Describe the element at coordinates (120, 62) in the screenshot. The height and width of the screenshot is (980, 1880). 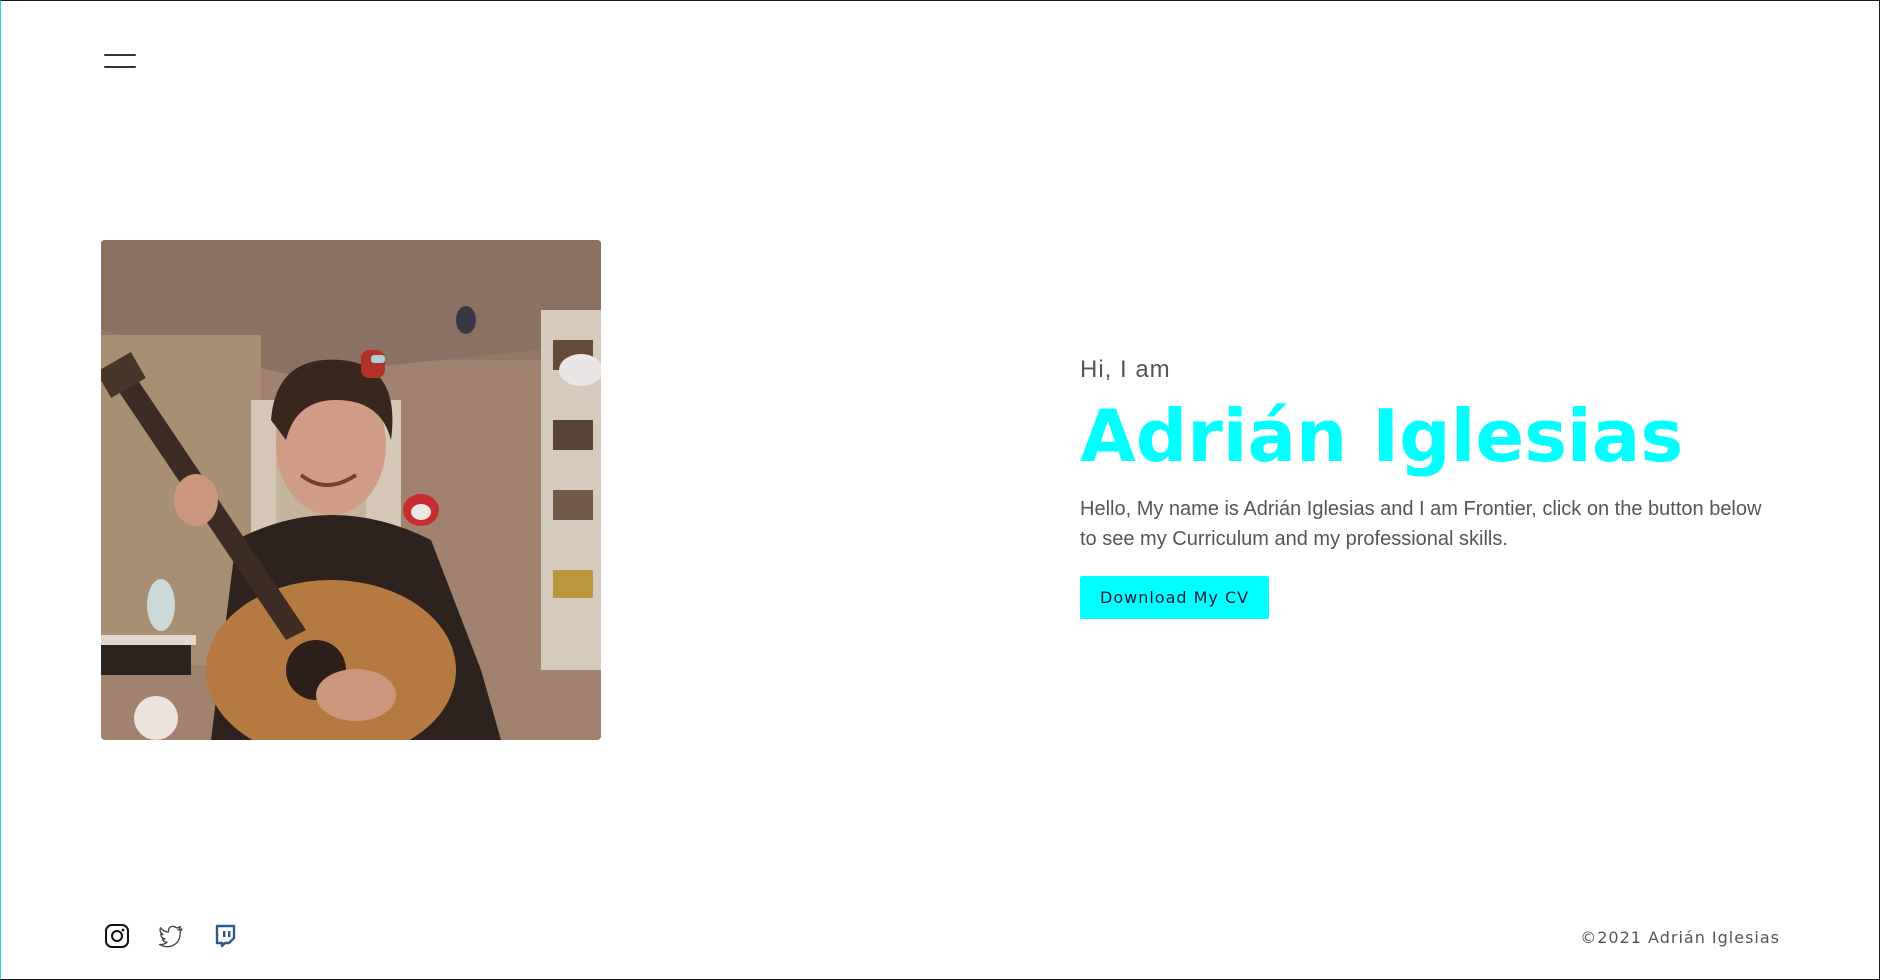
I see `hamburger-menu-icon` at that location.